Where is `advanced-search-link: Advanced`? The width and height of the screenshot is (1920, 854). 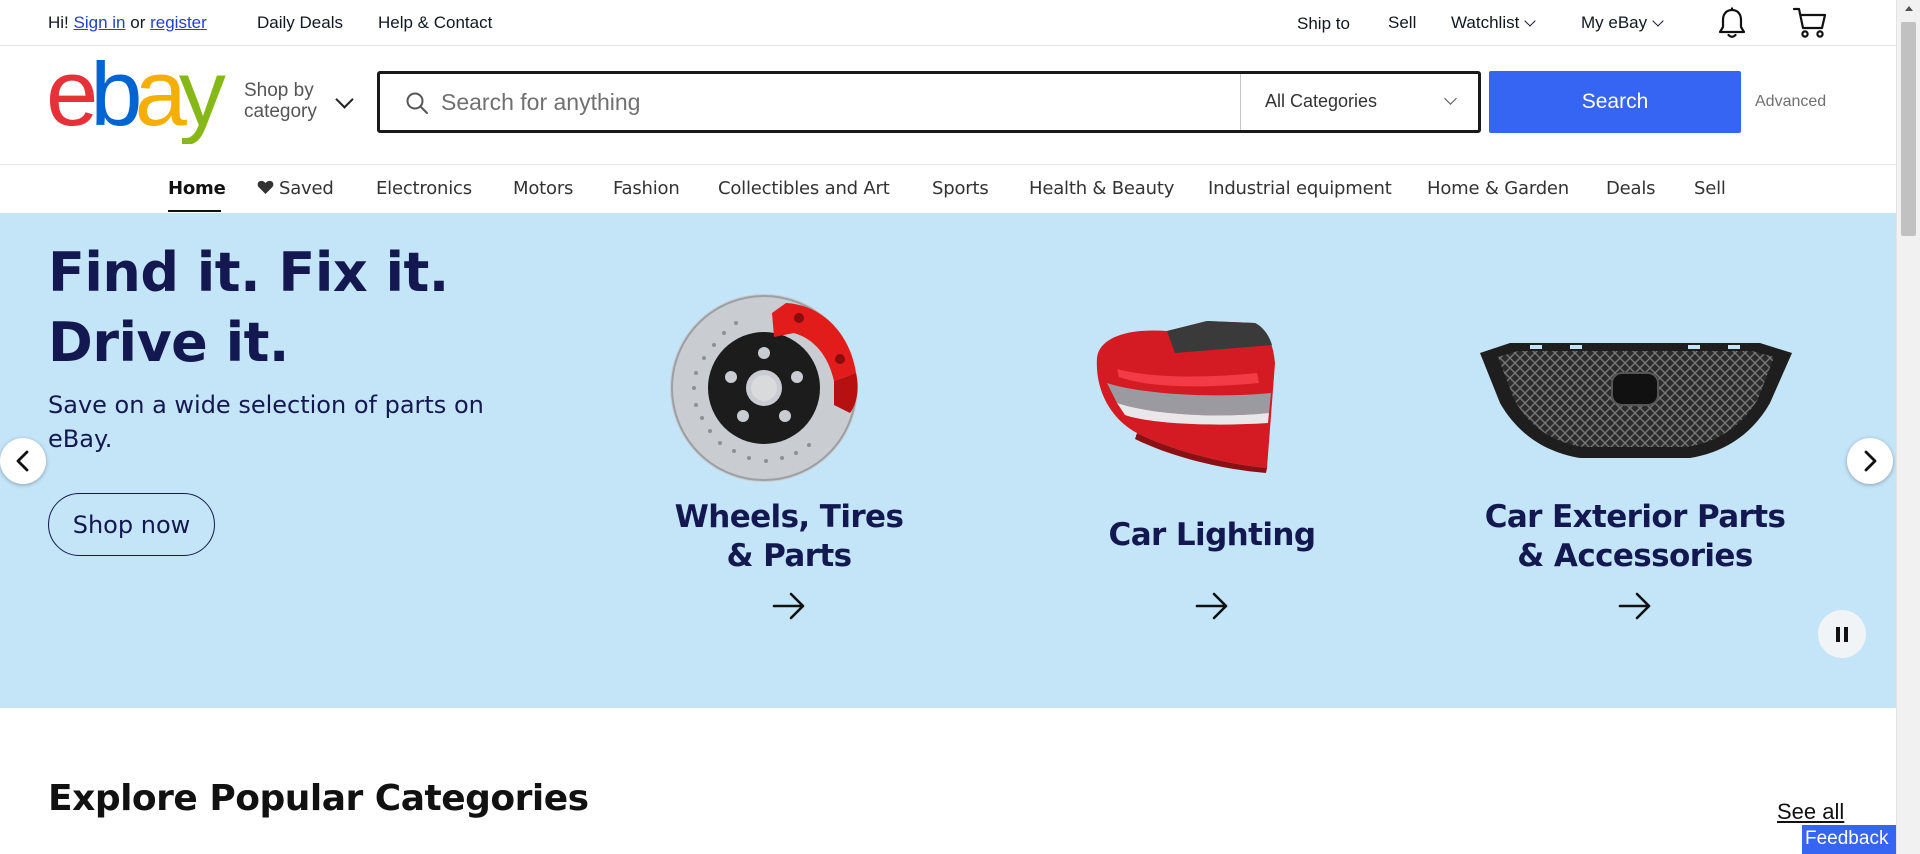
advanced-search-link: Advanced is located at coordinates (1790, 102).